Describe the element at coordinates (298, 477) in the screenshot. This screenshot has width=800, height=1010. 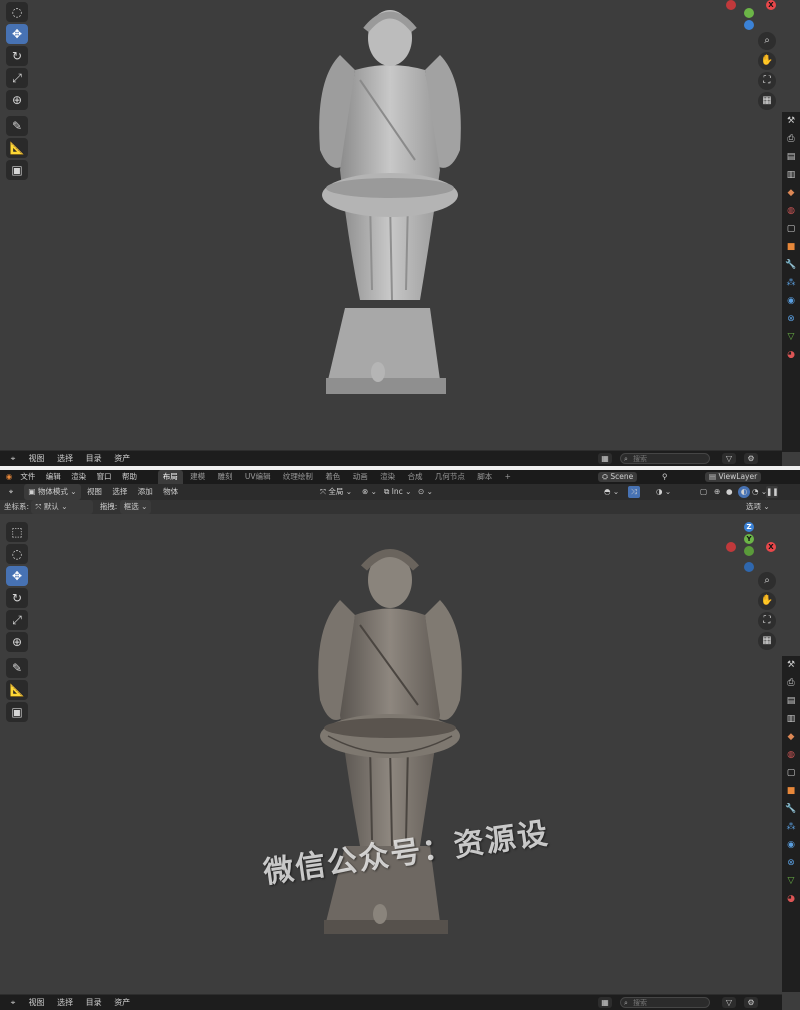
I see `tab-texture-paint: 纹理绘制` at that location.